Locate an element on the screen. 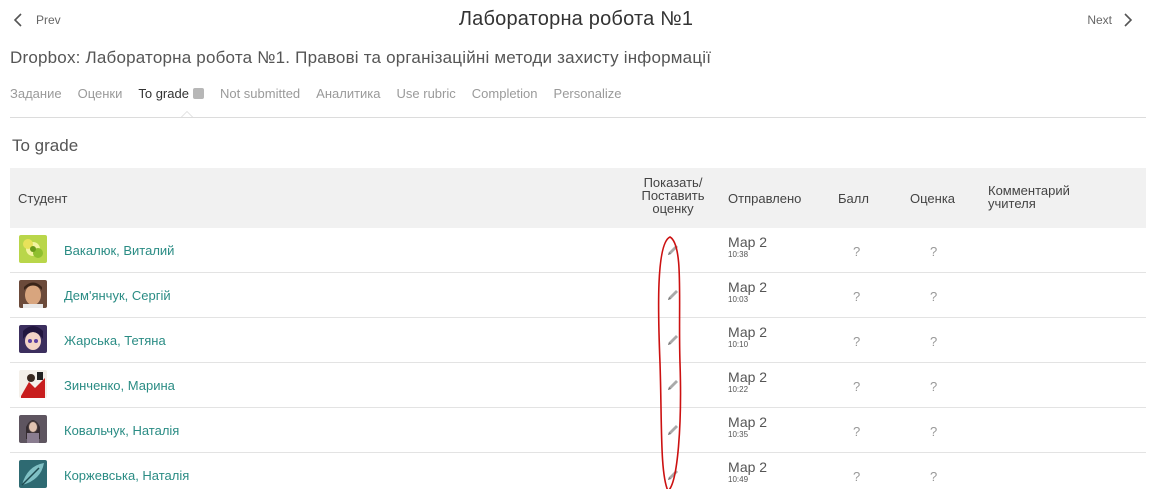 This screenshot has height=489, width=1152. student-name-link: Жарська, Тетяна is located at coordinates (115, 340).